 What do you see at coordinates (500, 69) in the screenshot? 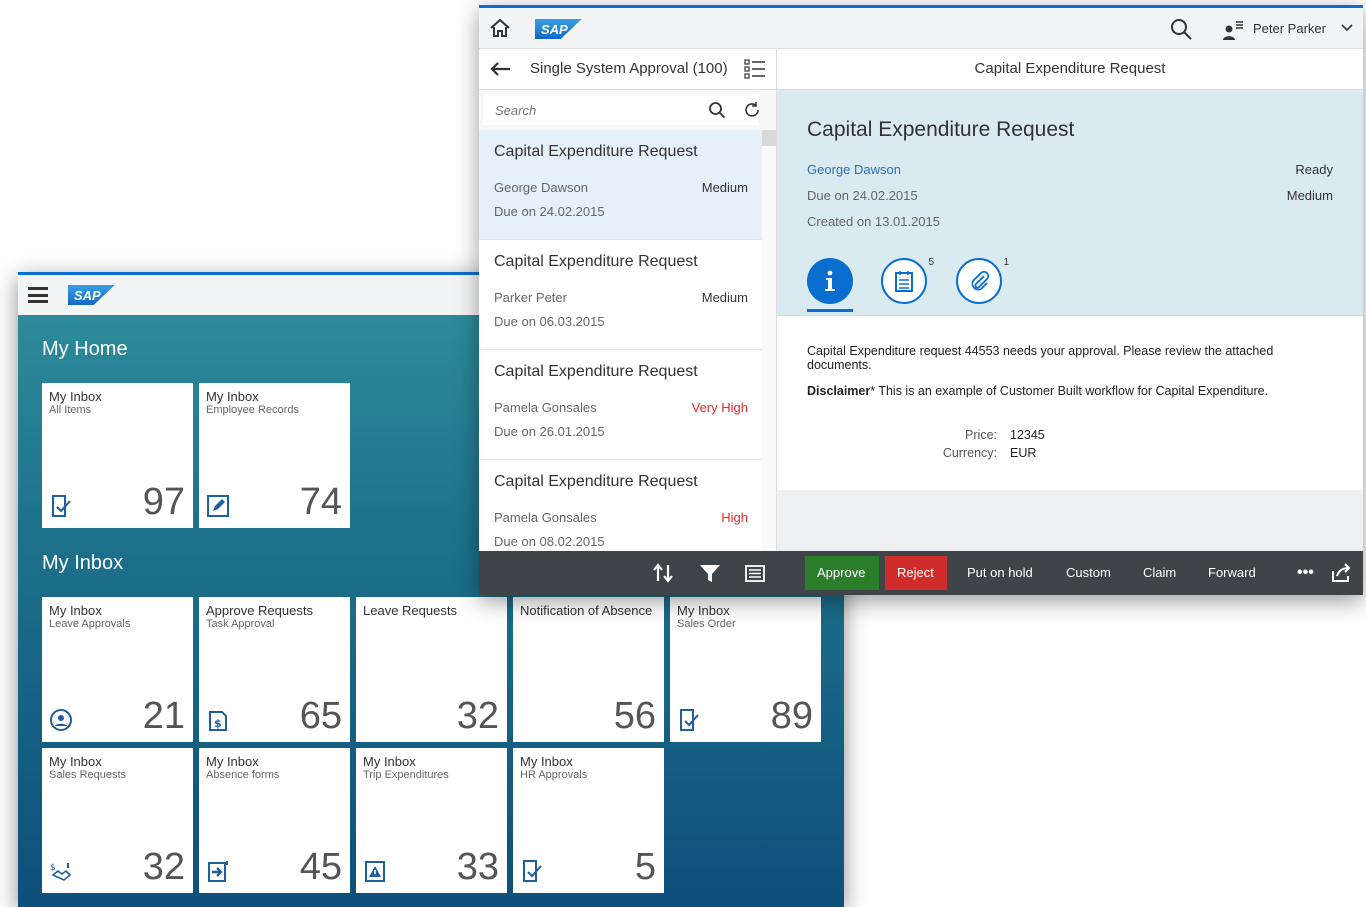
I see `back-arrow-icon` at bounding box center [500, 69].